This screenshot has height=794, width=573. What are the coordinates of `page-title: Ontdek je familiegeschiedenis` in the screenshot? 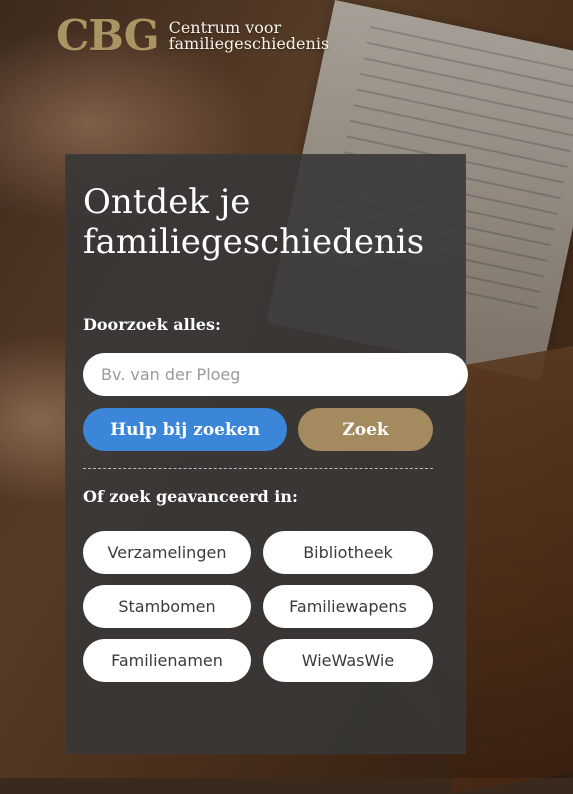 It's located at (268, 222).